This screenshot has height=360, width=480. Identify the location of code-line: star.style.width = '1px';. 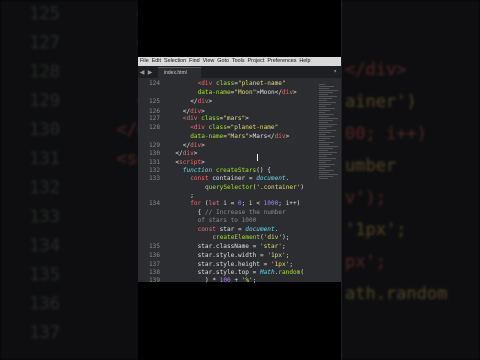
(243, 255).